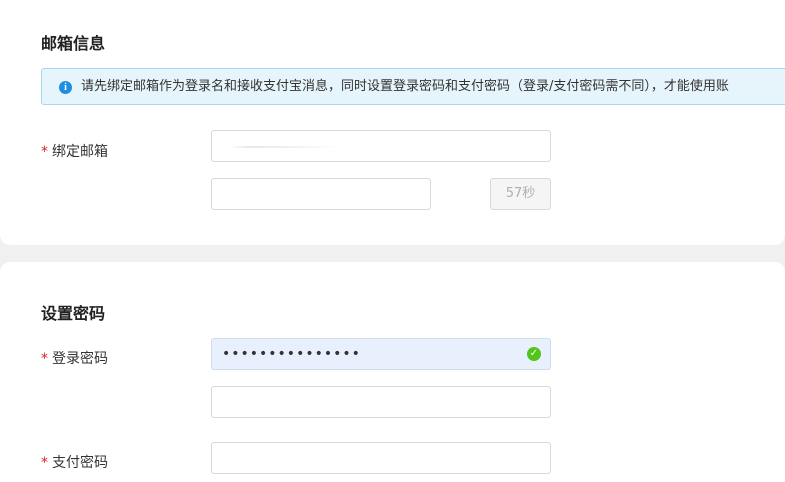 This screenshot has height=482, width=785. I want to click on check-circle-icon: ✓, so click(534, 354).